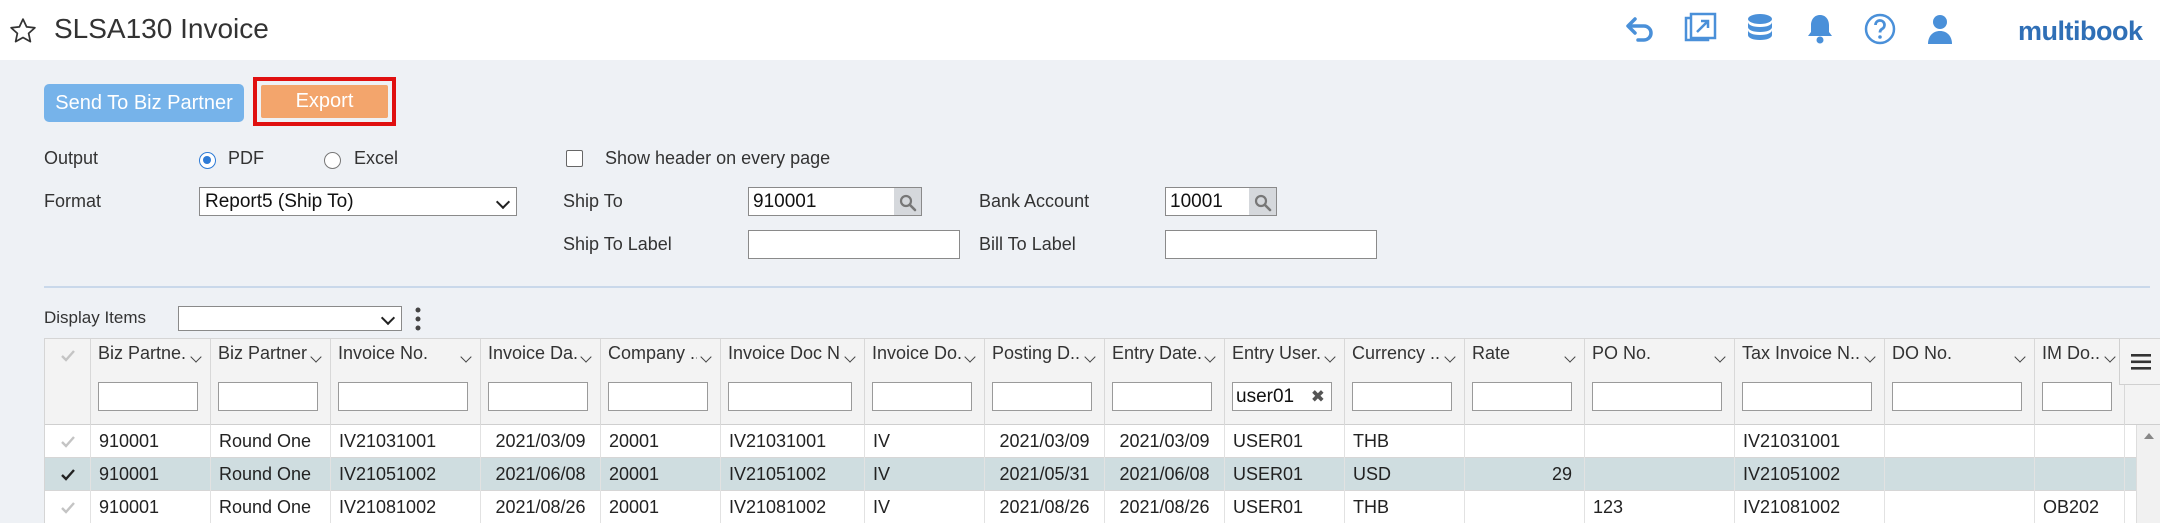 The height and width of the screenshot is (523, 2160). I want to click on column-header: Currency .., so click(1405, 382).